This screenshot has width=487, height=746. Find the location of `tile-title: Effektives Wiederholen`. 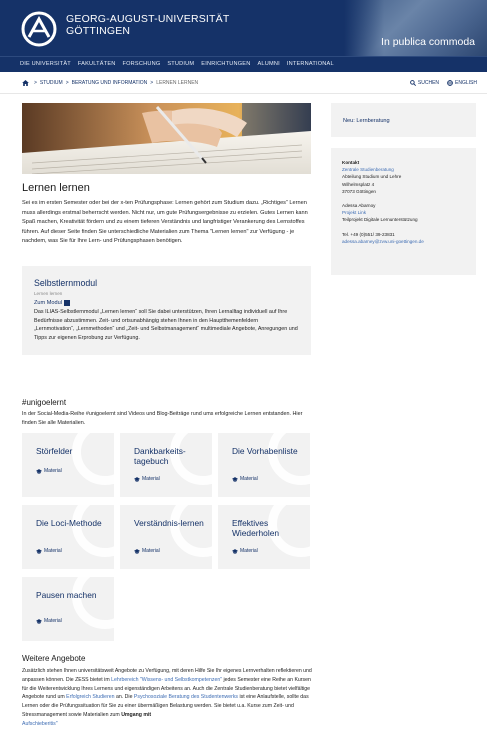

tile-title: Effektives Wiederholen is located at coordinates (256, 528).